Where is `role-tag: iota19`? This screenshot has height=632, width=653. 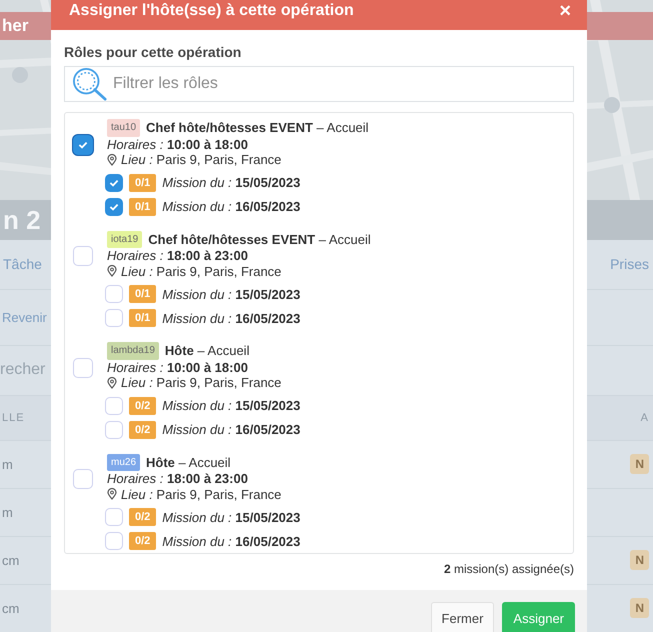 role-tag: iota19 is located at coordinates (124, 239).